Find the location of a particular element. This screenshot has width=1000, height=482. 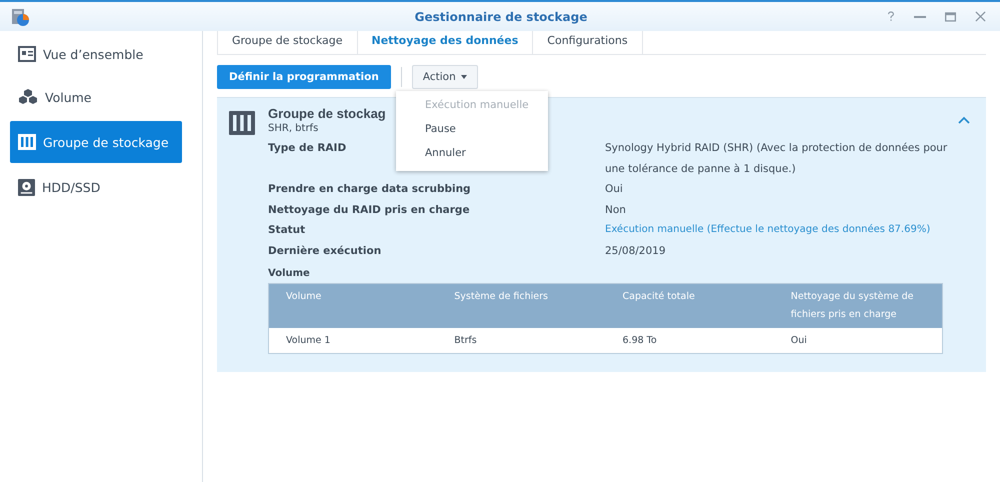

tab: Configurations is located at coordinates (587, 42).